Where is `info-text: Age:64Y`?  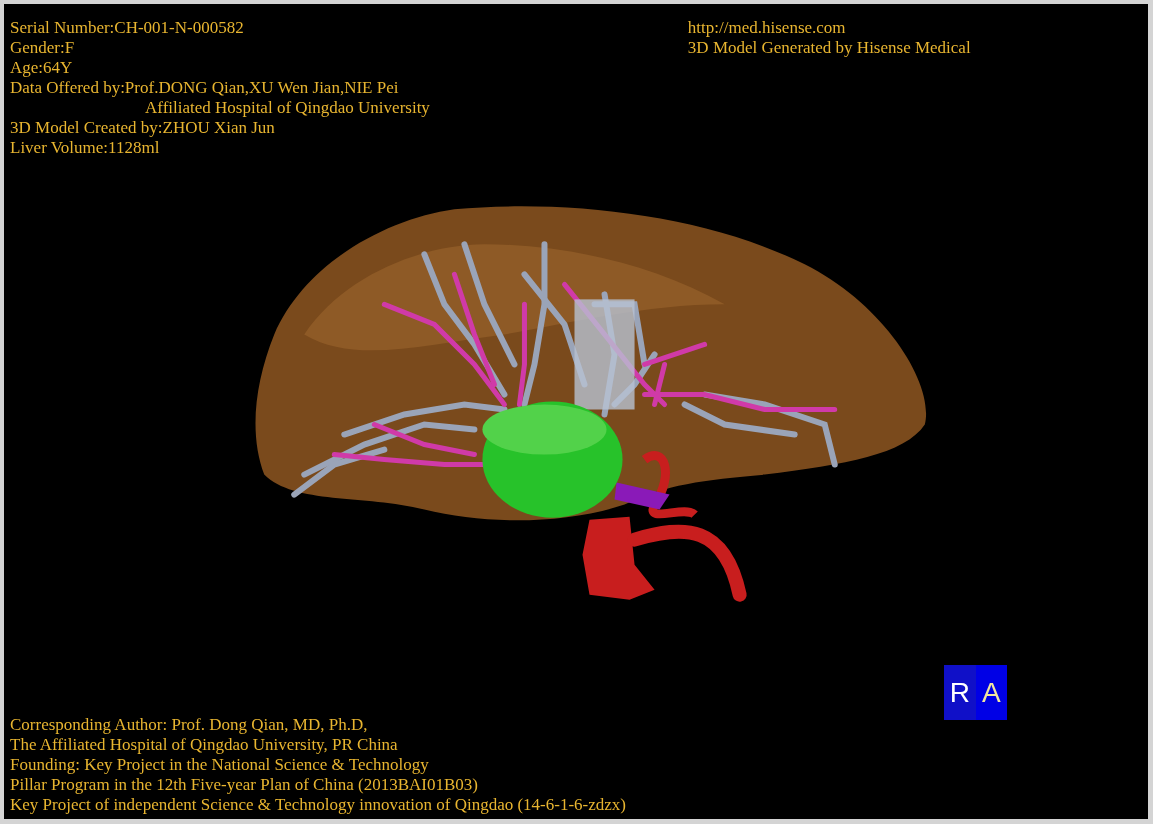 info-text: Age:64Y is located at coordinates (41, 68).